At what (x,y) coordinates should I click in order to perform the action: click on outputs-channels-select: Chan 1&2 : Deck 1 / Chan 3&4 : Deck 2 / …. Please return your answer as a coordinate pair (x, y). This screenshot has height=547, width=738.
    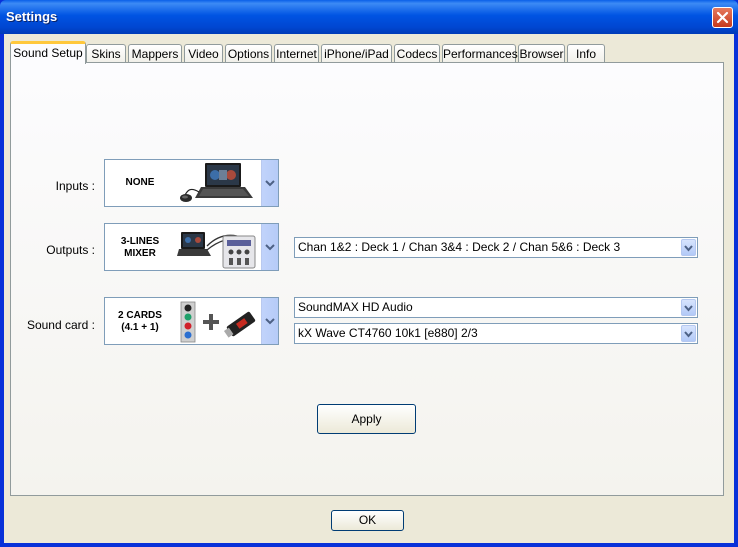
    Looking at the image, I should click on (496, 247).